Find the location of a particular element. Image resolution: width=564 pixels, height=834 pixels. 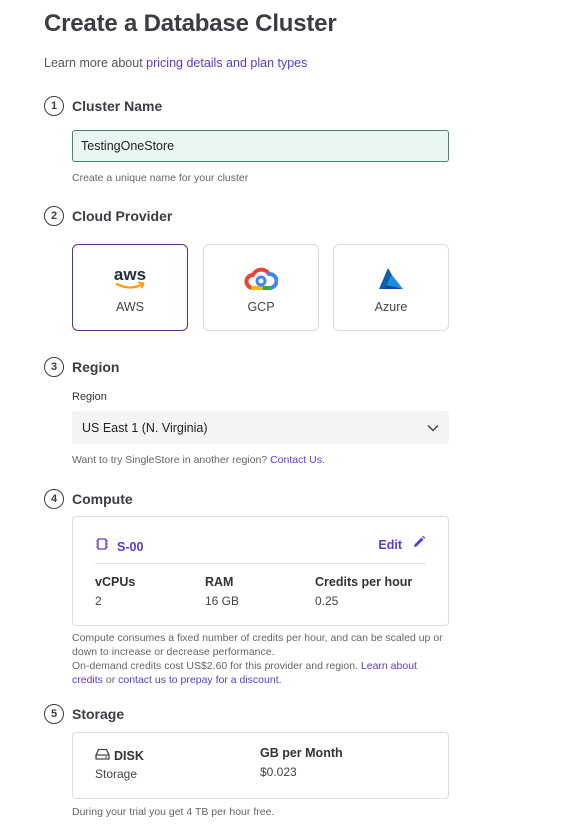

vcpus-value: 2 is located at coordinates (98, 601).